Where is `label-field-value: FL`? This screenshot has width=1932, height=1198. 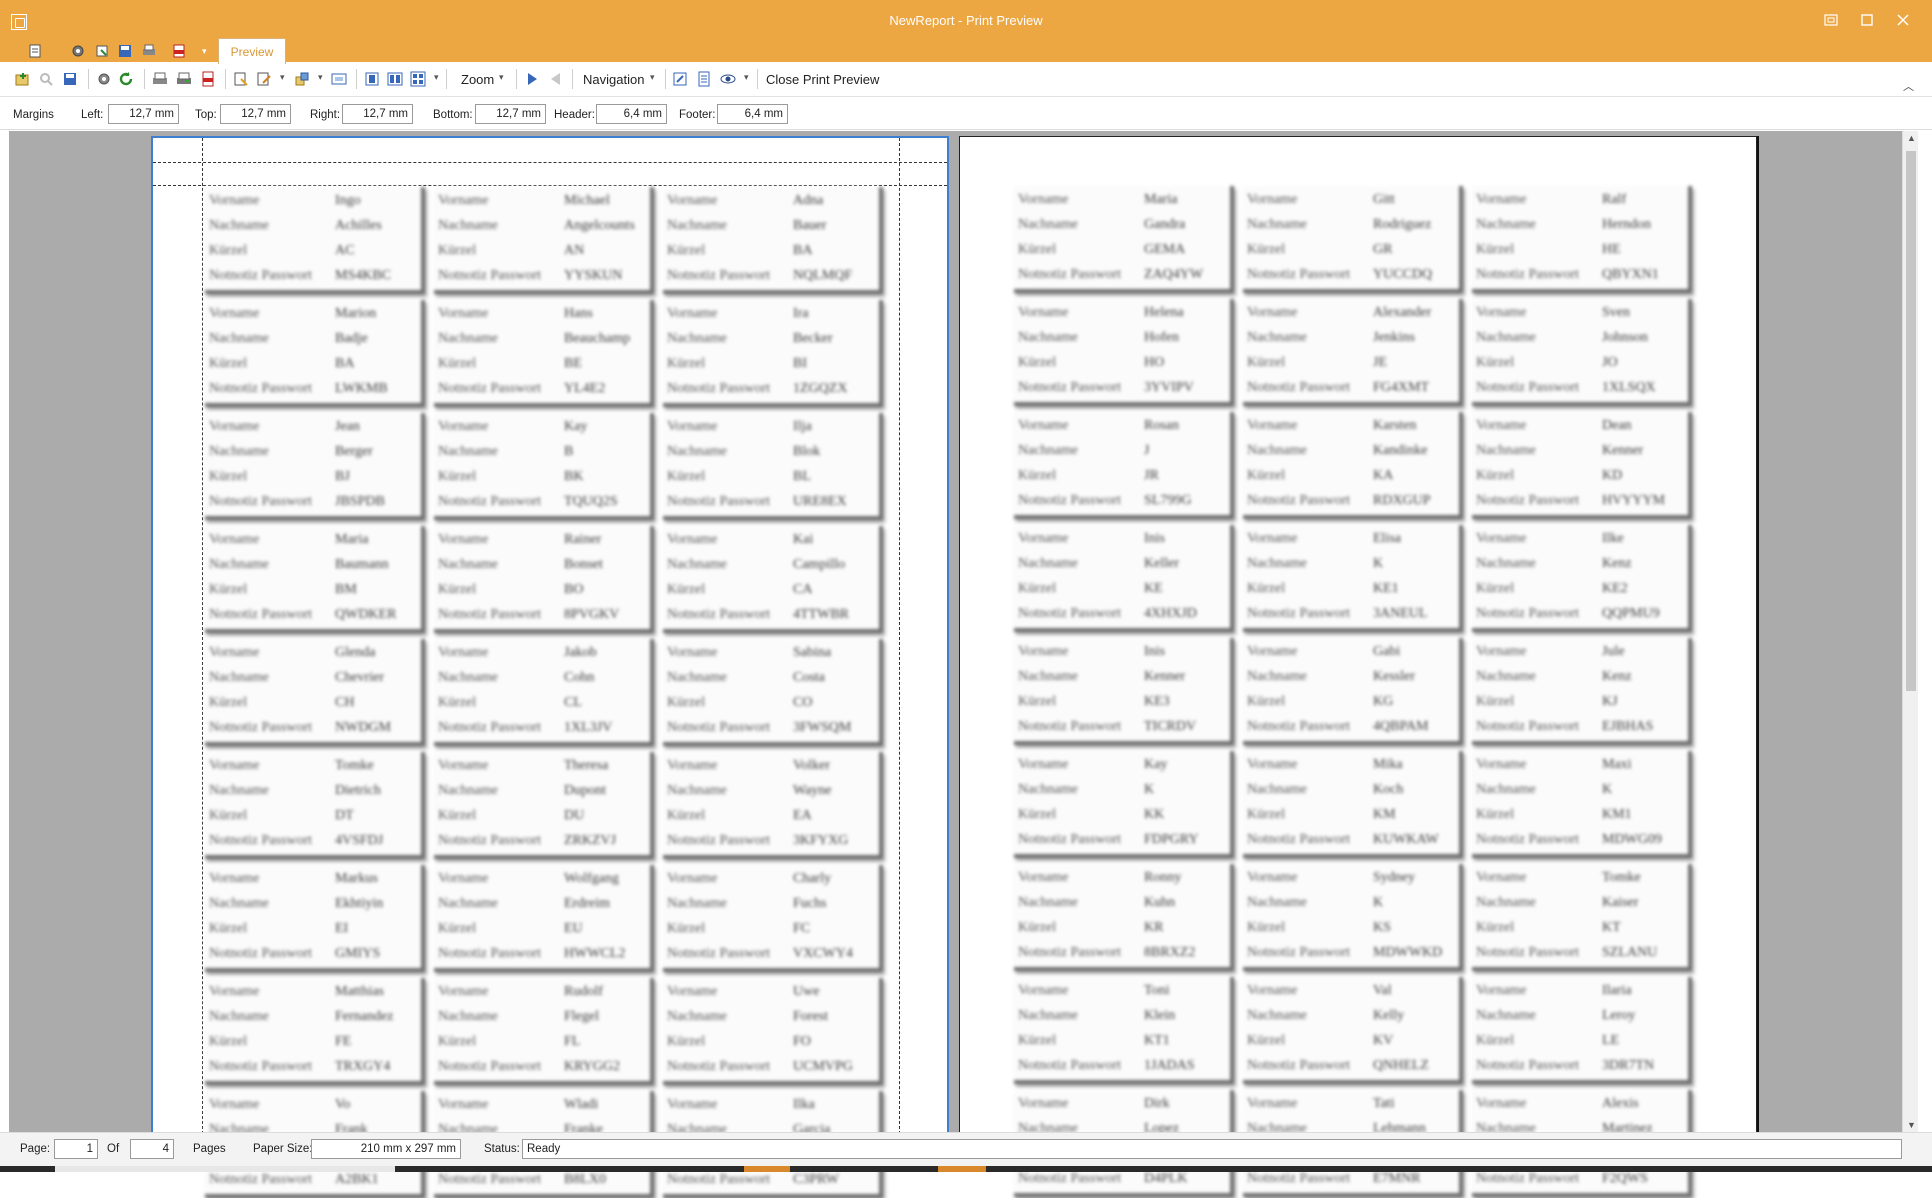
label-field-value: FL is located at coordinates (572, 1041).